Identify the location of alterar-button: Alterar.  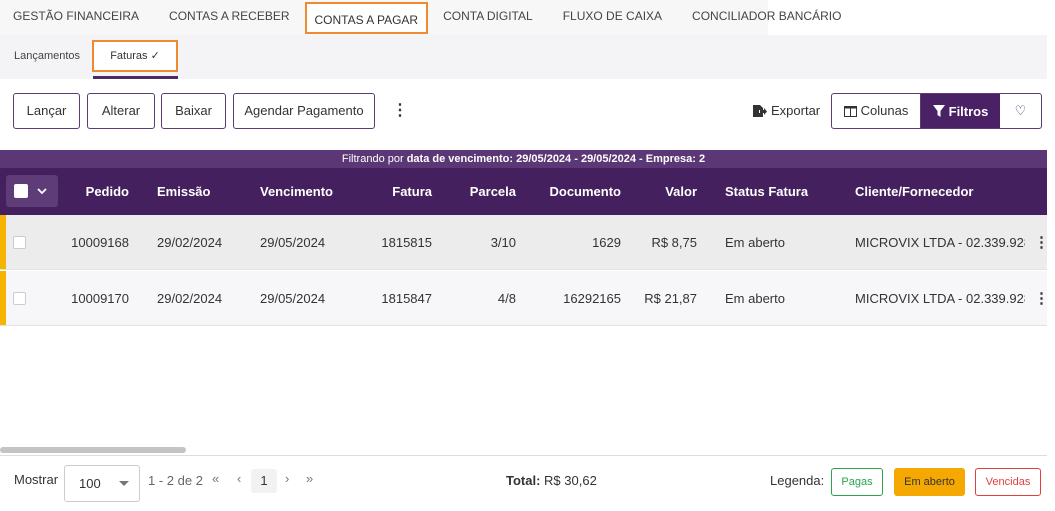
(121, 111).